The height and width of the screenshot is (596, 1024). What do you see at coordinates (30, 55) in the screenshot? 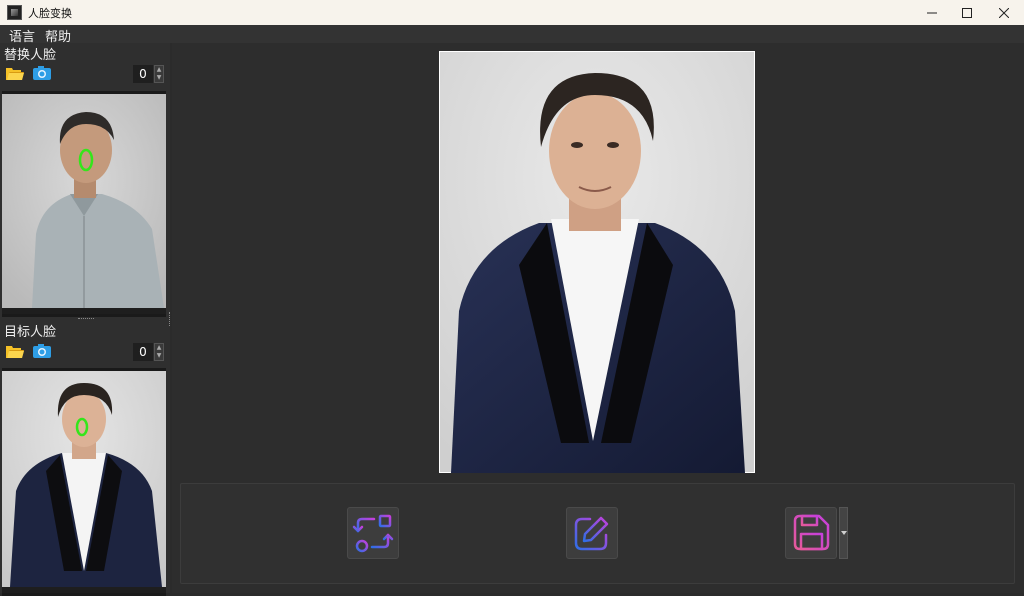
I see `source-face-label: 替换人脸` at bounding box center [30, 55].